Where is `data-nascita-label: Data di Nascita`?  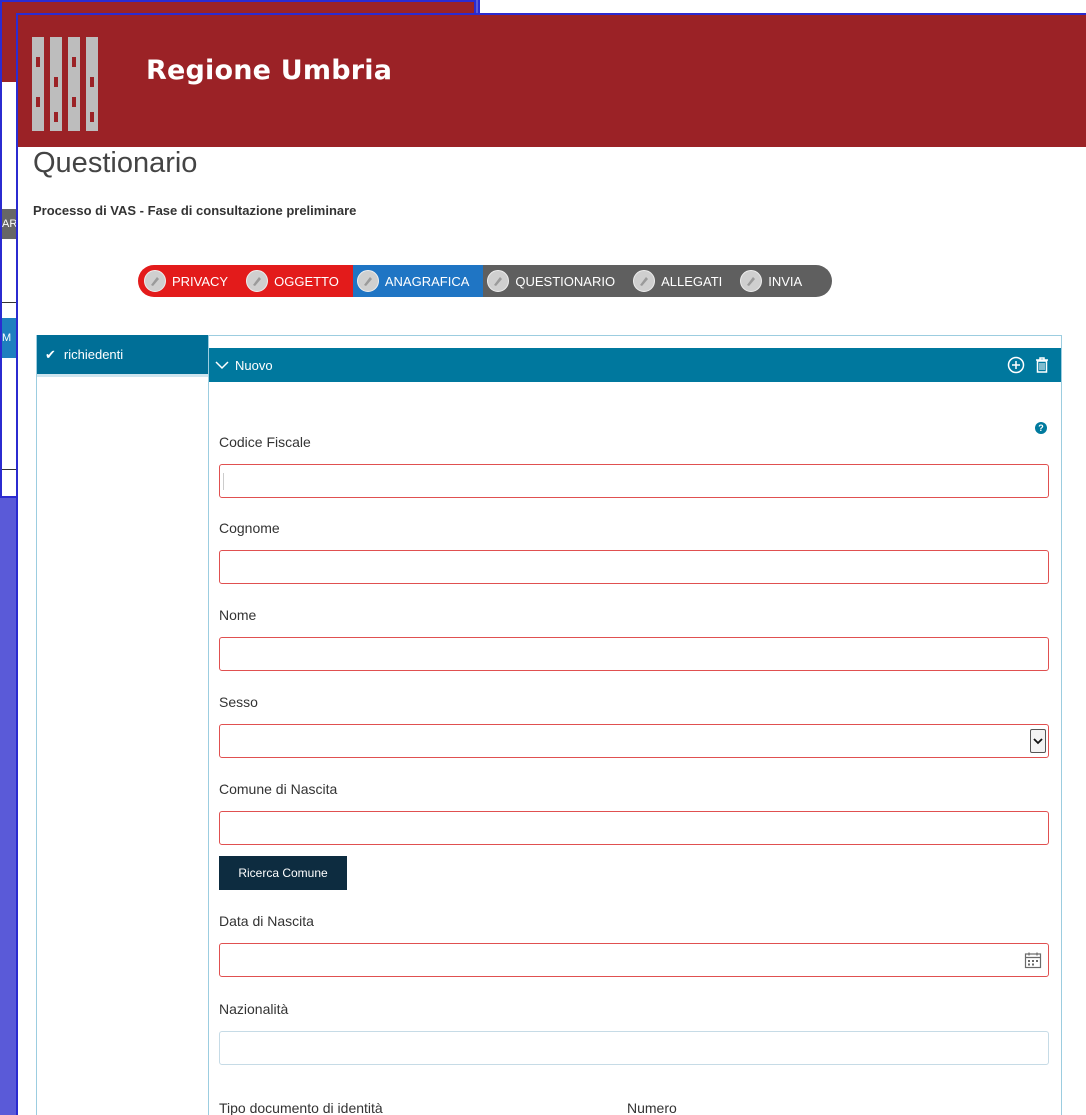
data-nascita-label: Data di Nascita is located at coordinates (266, 921).